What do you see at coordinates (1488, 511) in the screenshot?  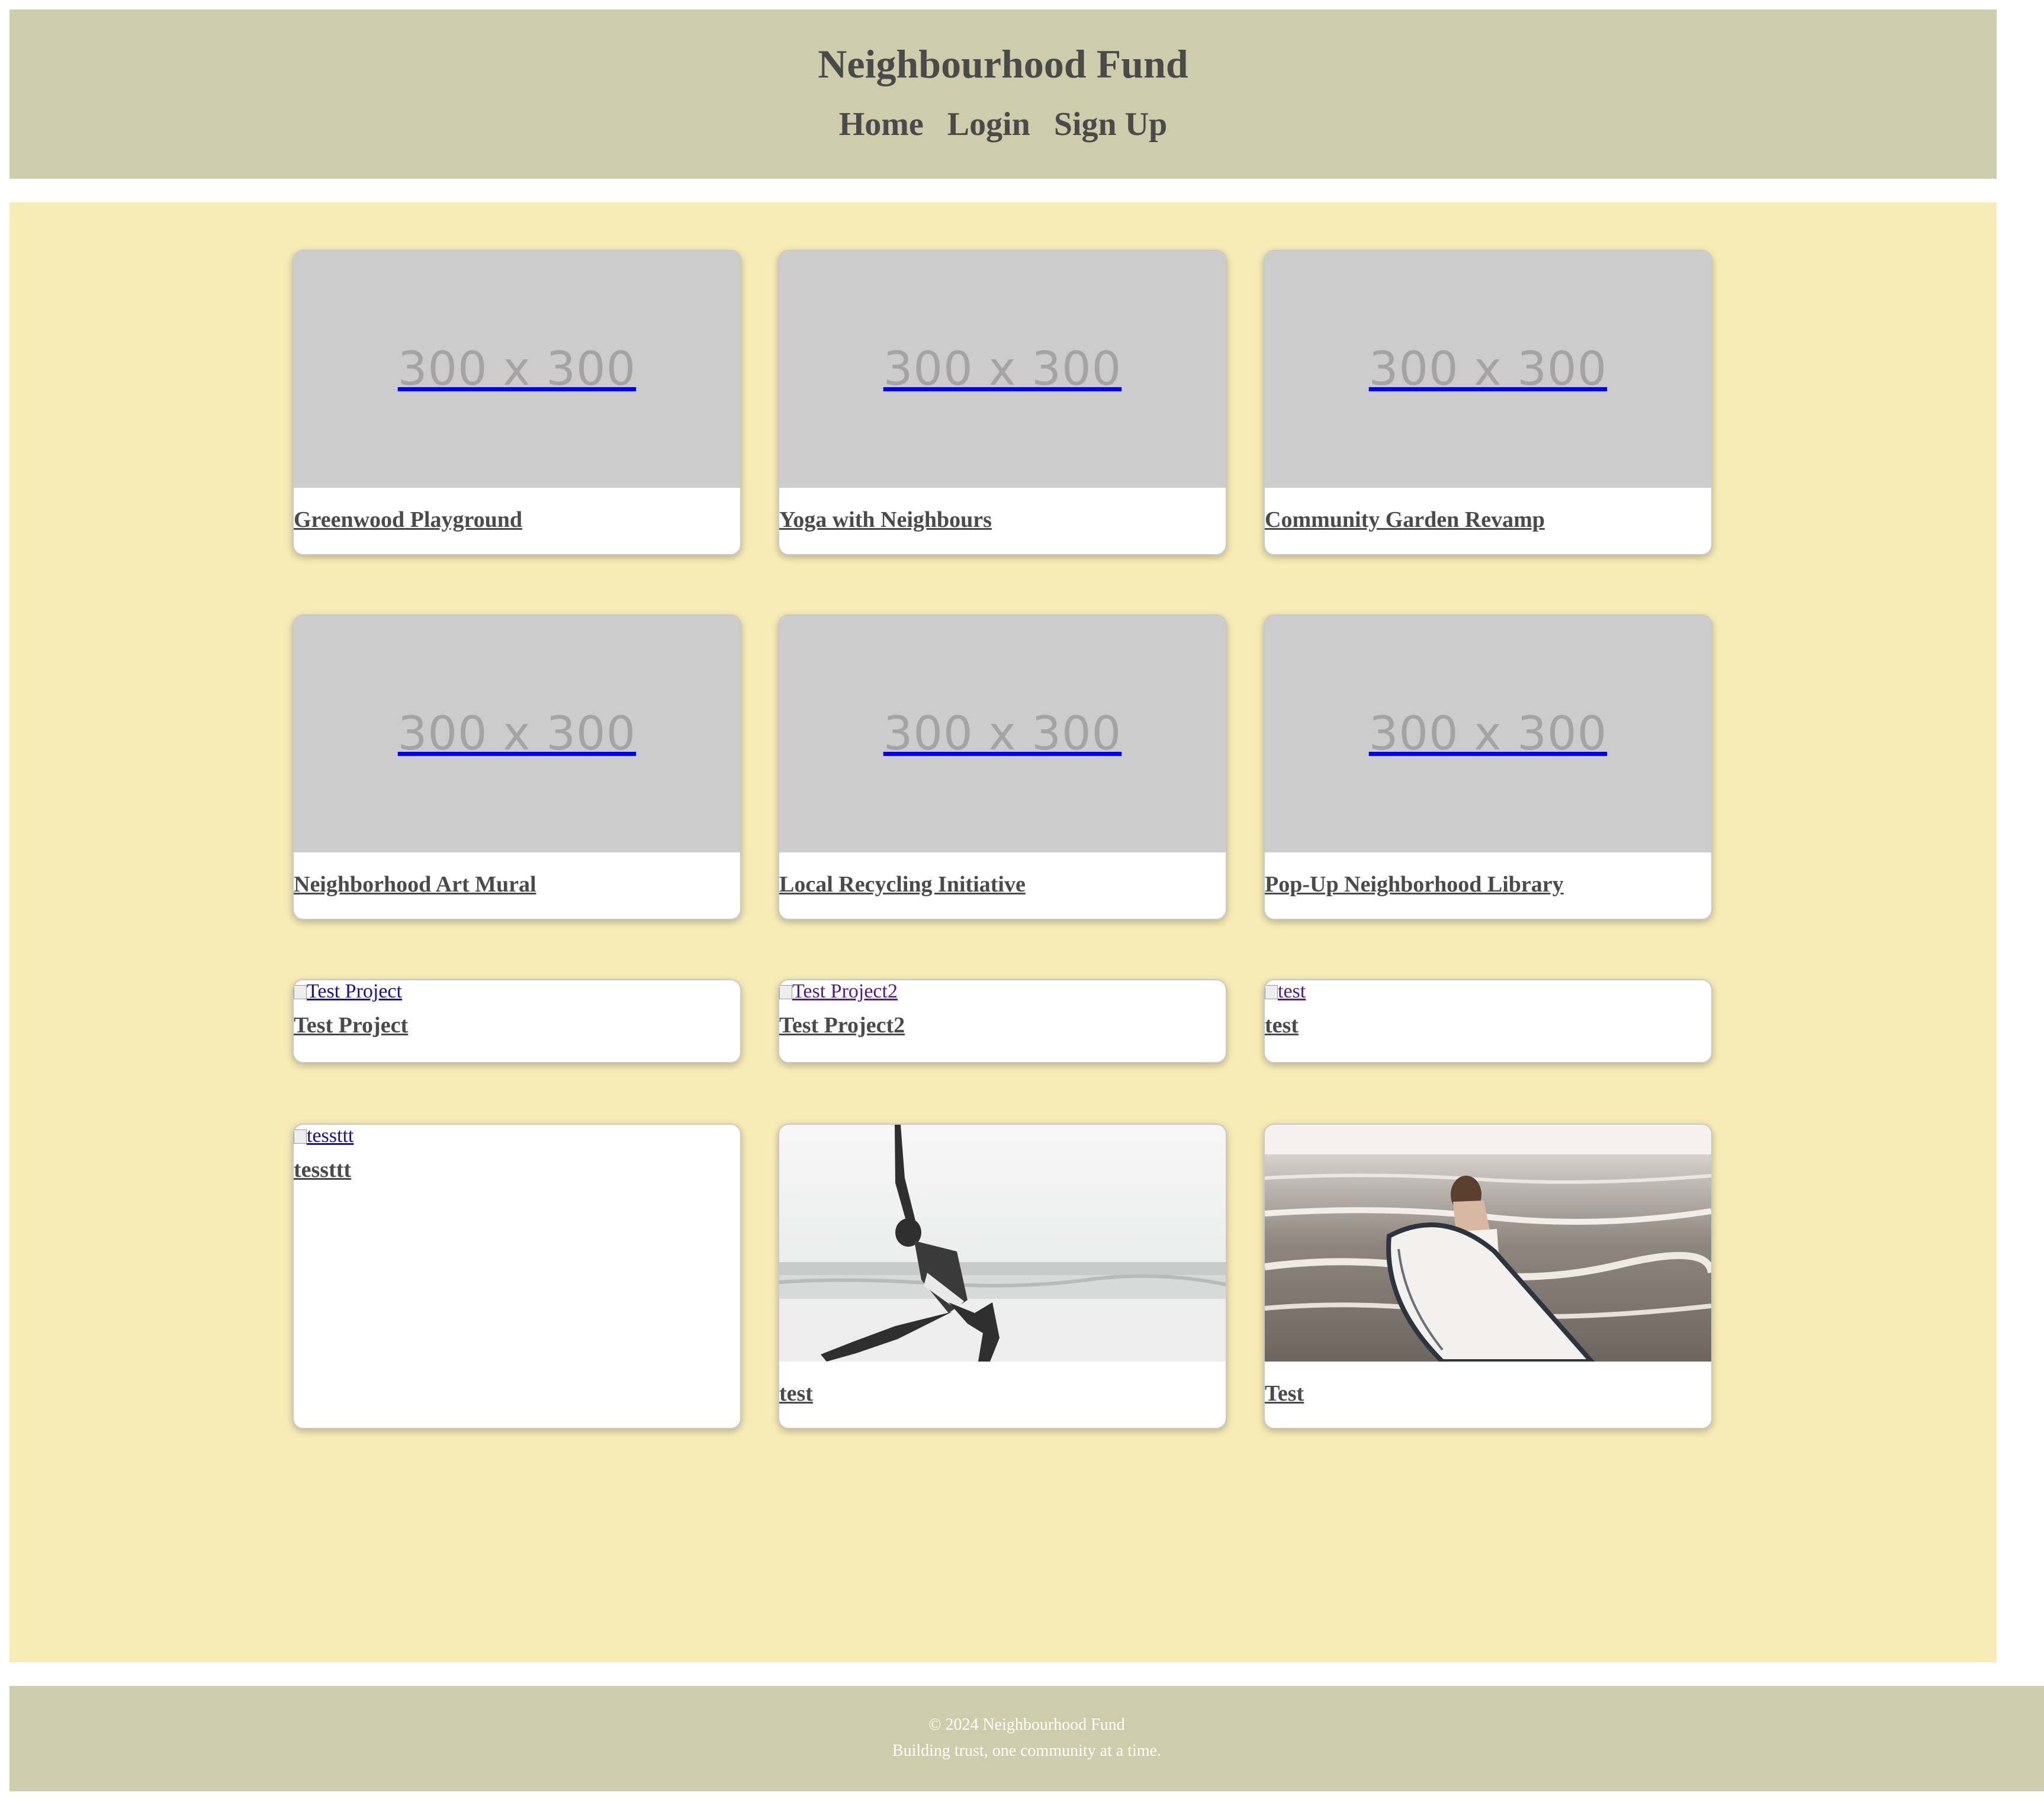 I see `project-title-link: Community Garden Revamp` at bounding box center [1488, 511].